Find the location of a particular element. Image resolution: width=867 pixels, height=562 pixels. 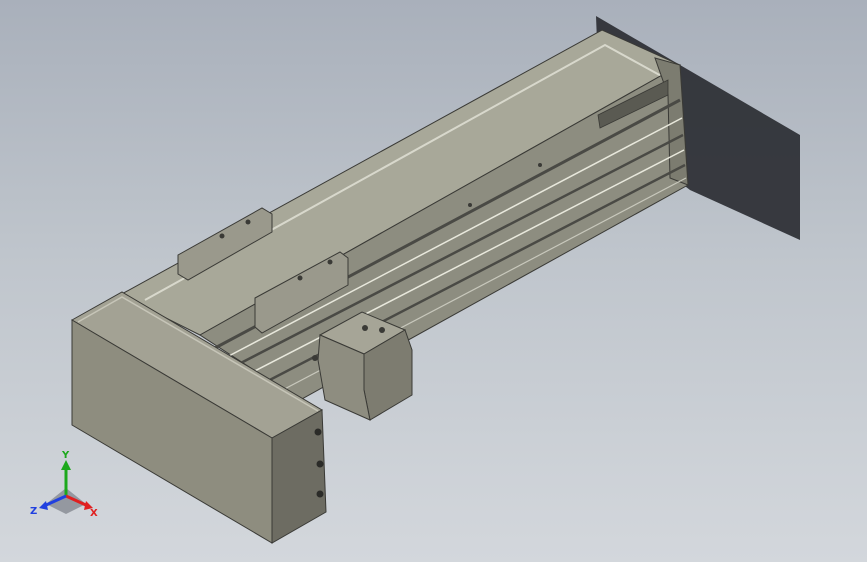

z-axis-arrow is located at coordinates (43, 505).